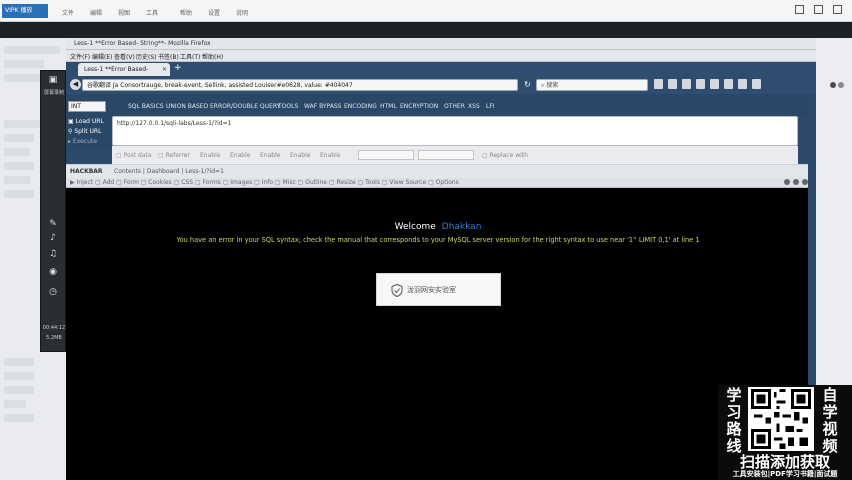 The width and height of the screenshot is (852, 480). Describe the element at coordinates (322, 106) in the screenshot. I see `hackbar-menu-waf: WAF BYPASS` at that location.